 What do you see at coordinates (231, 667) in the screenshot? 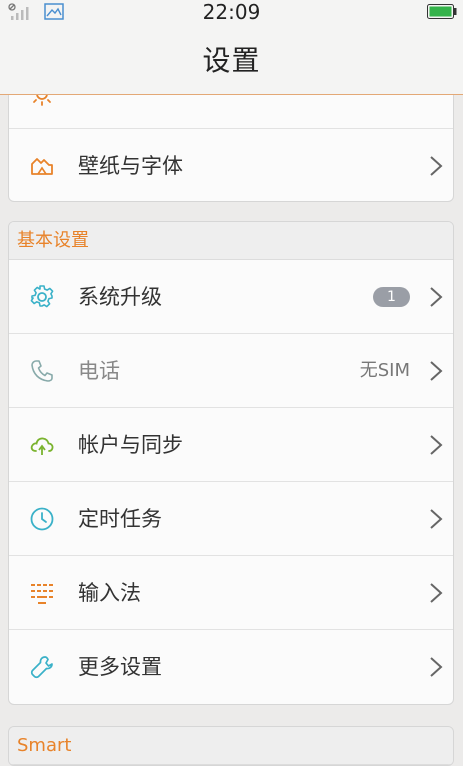
I see `settings-row-more-settings: 更多设置` at bounding box center [231, 667].